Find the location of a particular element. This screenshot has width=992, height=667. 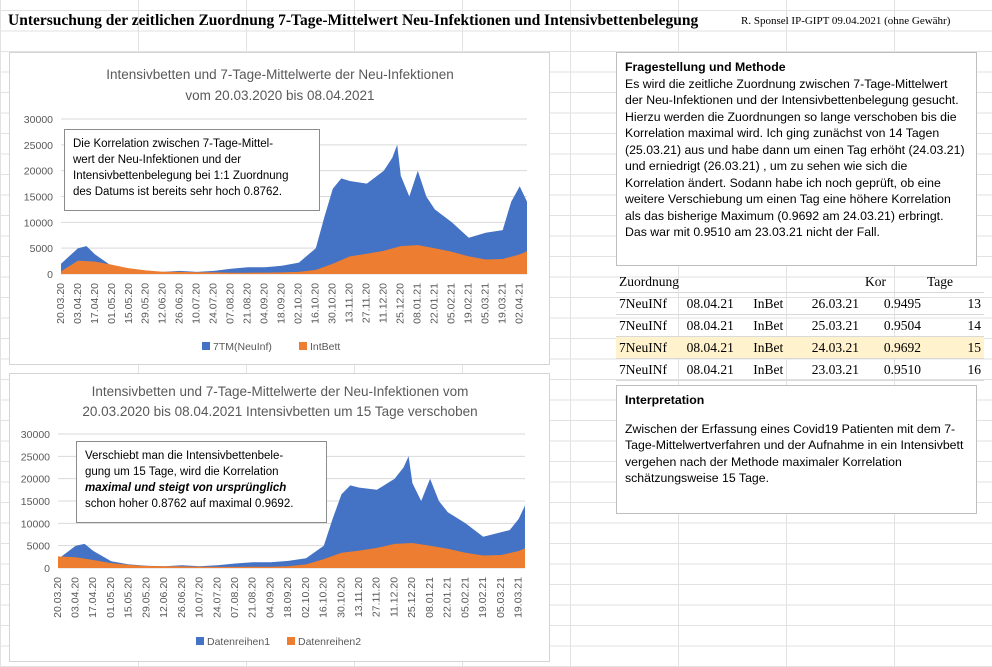

annotation-line: Die Korrelation zwischen 7-Tage-Mittel- is located at coordinates (173, 144).